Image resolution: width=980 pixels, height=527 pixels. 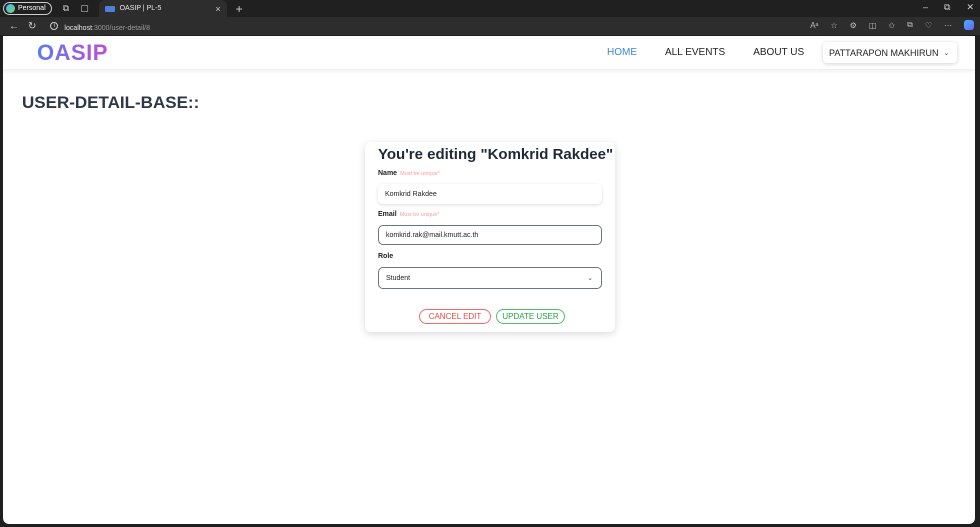 What do you see at coordinates (853, 25) in the screenshot?
I see `extensions-icon: ⚙` at bounding box center [853, 25].